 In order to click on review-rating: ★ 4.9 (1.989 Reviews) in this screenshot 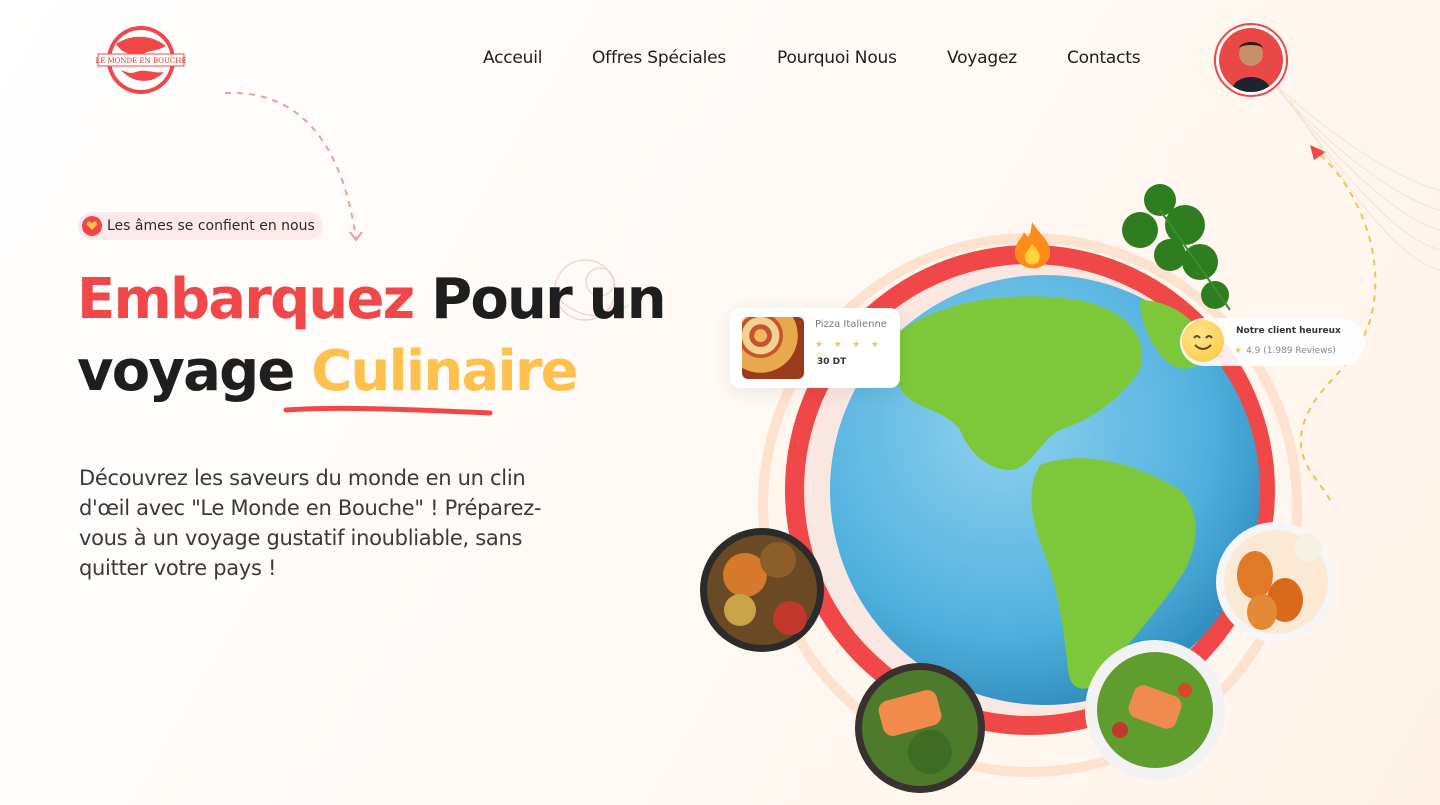, I will do `click(1285, 351)`.